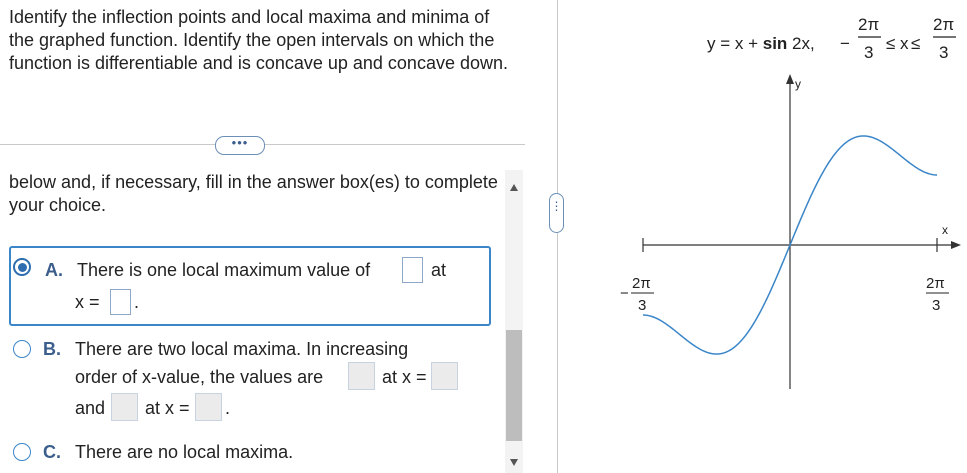 Image resolution: width=967 pixels, height=473 pixels. I want to click on radio-c, so click(22, 452).